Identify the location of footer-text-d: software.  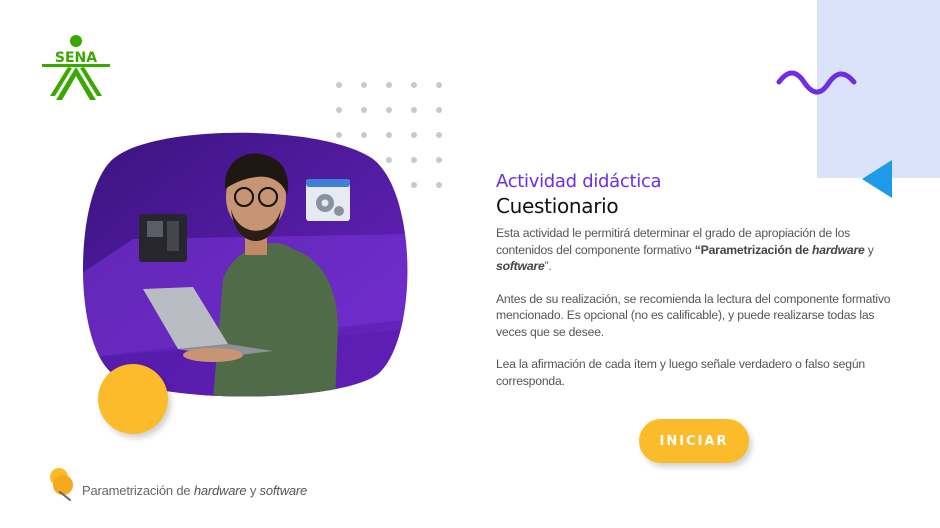
(283, 490).